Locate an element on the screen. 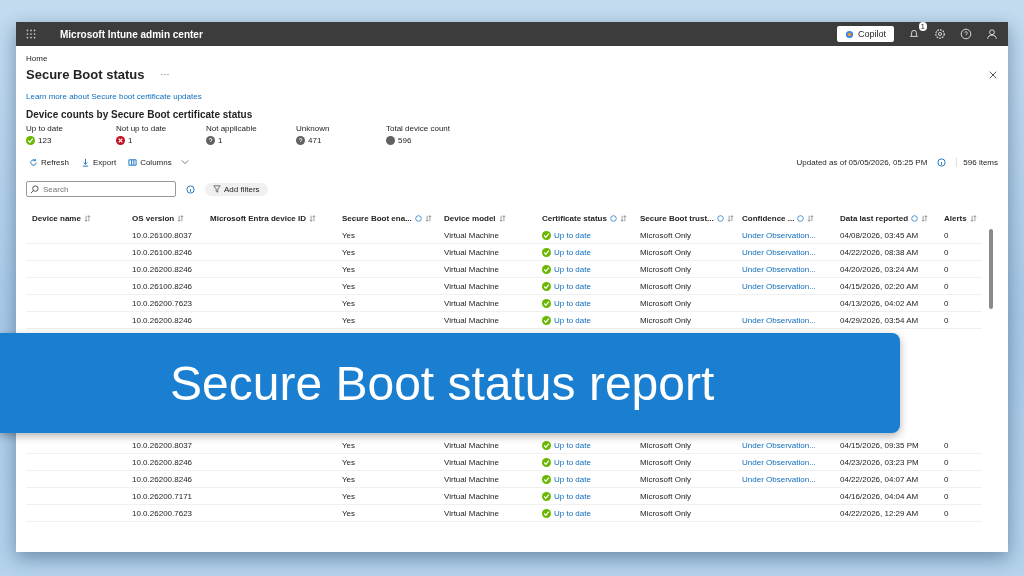  count-label: Not applicable is located at coordinates (231, 128).